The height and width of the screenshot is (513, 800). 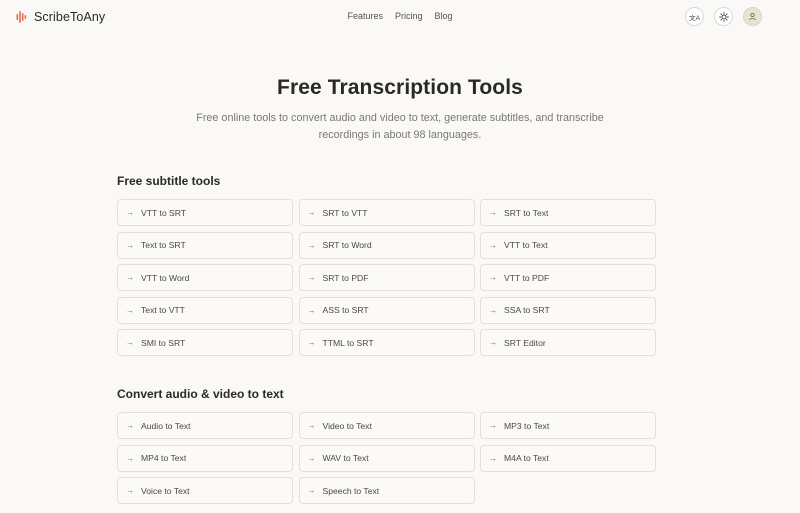 What do you see at coordinates (163, 245) in the screenshot?
I see `tool-label: Text to SRT` at bounding box center [163, 245].